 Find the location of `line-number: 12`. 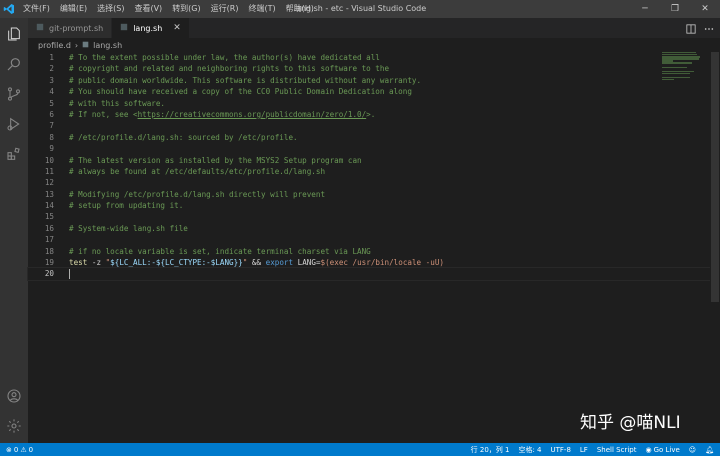

line-number: 12 is located at coordinates (49, 183).